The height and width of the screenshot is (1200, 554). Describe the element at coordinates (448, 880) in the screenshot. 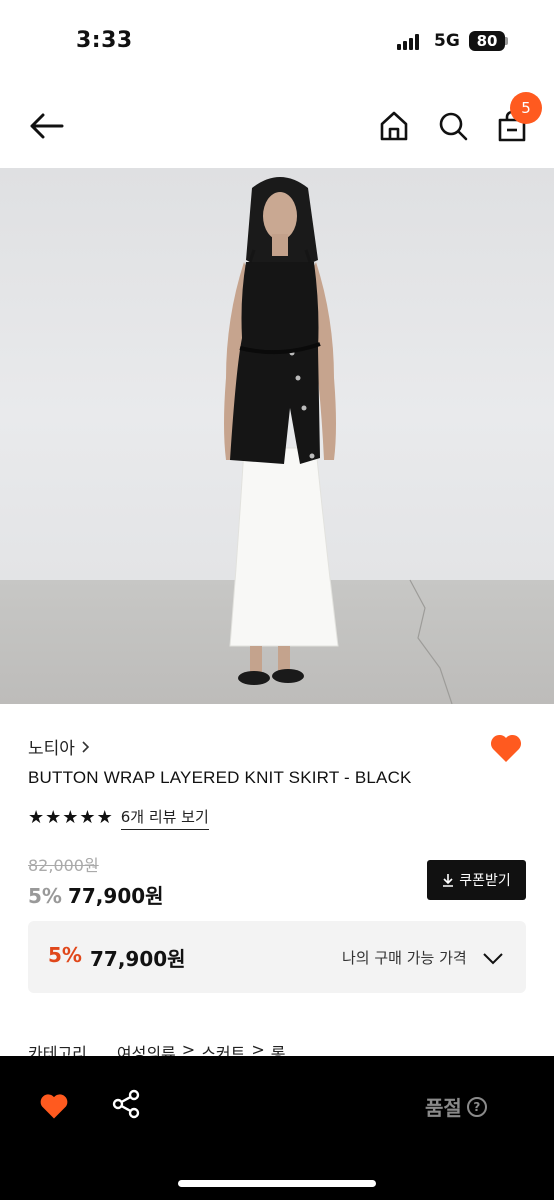

I see `download-icon` at that location.